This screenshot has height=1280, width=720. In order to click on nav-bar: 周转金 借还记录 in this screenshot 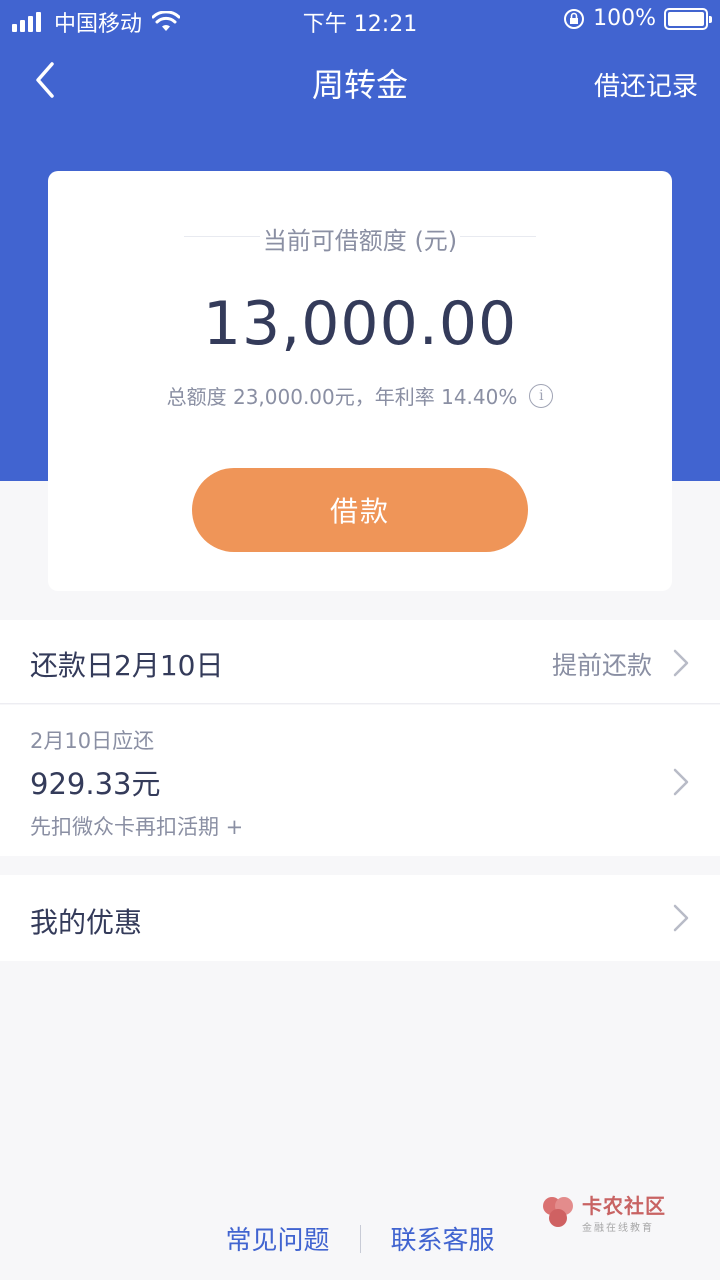, I will do `click(360, 81)`.